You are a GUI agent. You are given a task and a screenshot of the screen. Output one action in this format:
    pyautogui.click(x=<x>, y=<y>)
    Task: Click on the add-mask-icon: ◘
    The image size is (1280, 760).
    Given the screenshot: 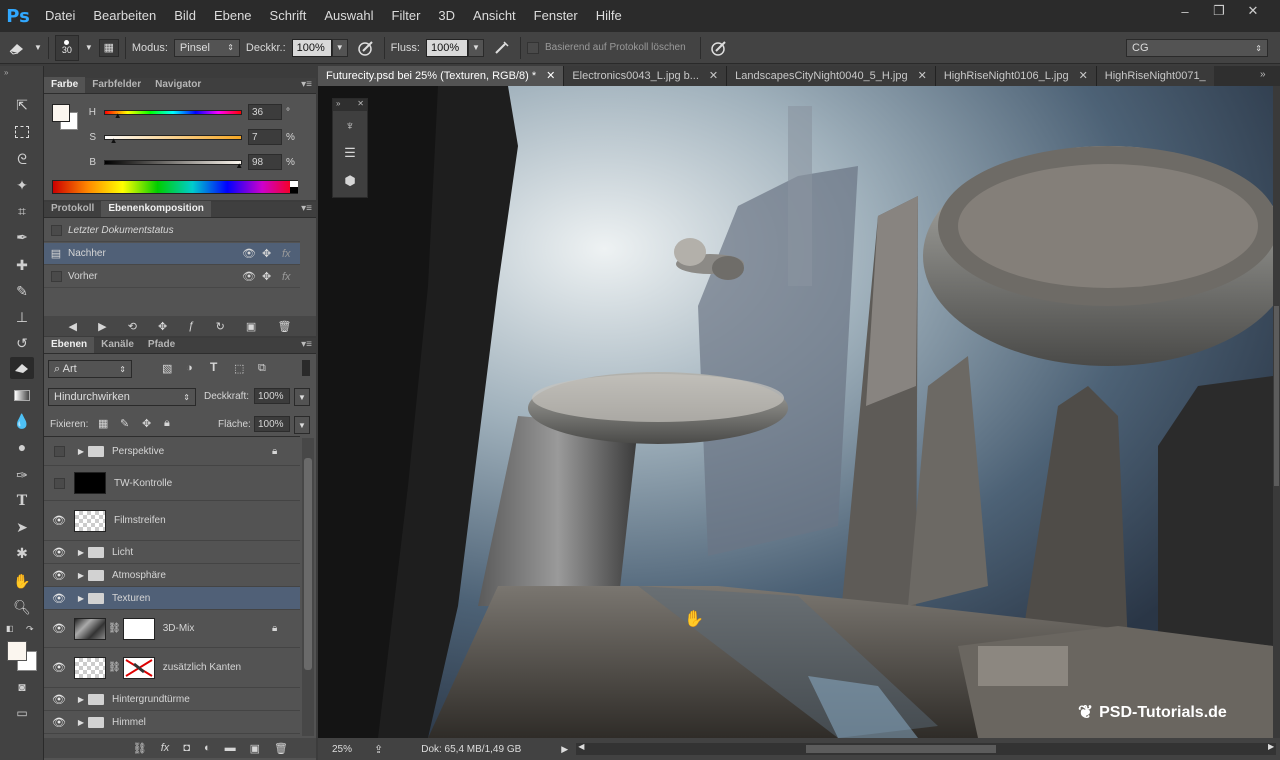 What is the action you would take?
    pyautogui.click(x=186, y=748)
    